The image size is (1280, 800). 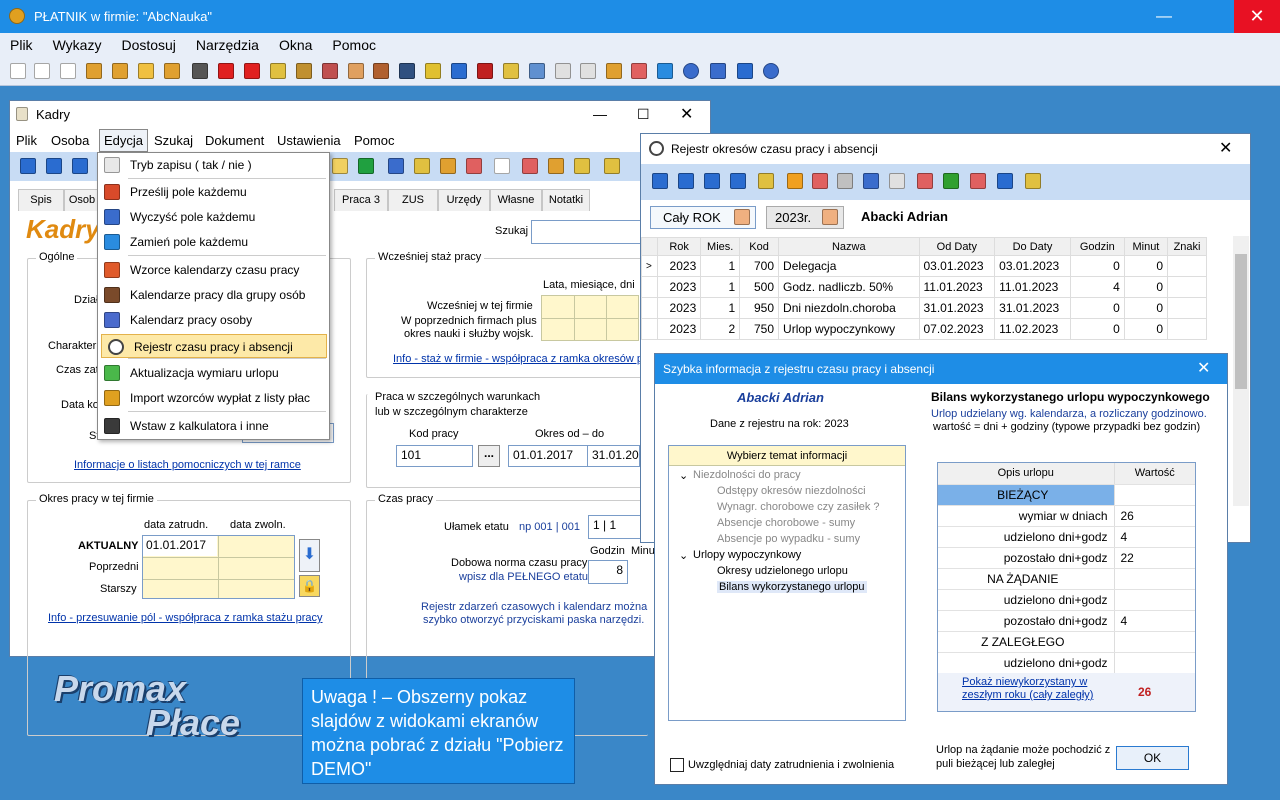 I want to click on edycja-menu-item-5: Kalendarze pracy dla grupy osób, so click(x=213, y=295).